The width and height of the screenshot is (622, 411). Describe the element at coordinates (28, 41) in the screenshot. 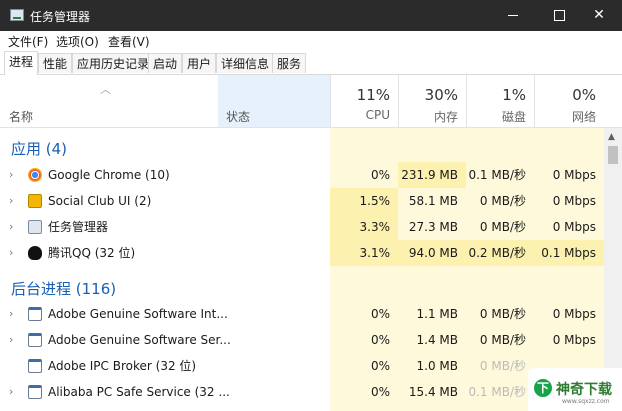

I see `menu-file: 文件(F)` at that location.